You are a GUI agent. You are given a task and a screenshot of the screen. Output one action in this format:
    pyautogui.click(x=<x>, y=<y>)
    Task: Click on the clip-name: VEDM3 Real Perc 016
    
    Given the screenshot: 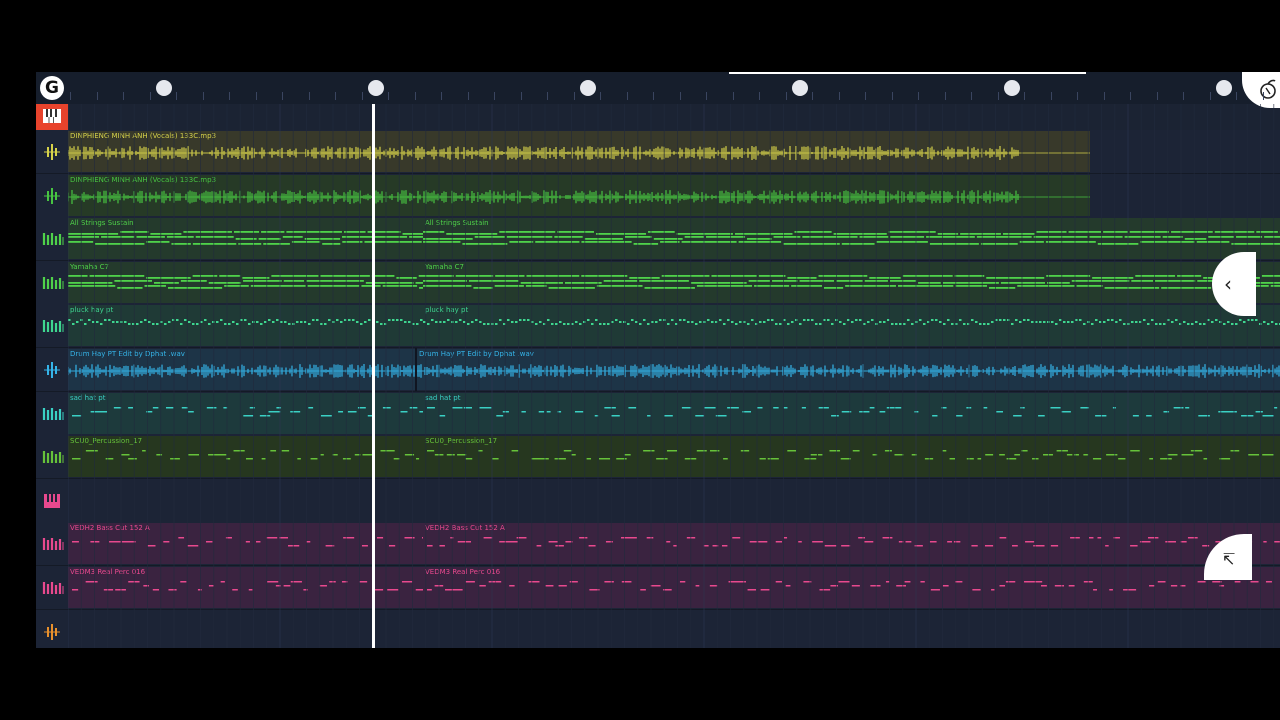 What is the action you would take?
    pyautogui.click(x=463, y=572)
    